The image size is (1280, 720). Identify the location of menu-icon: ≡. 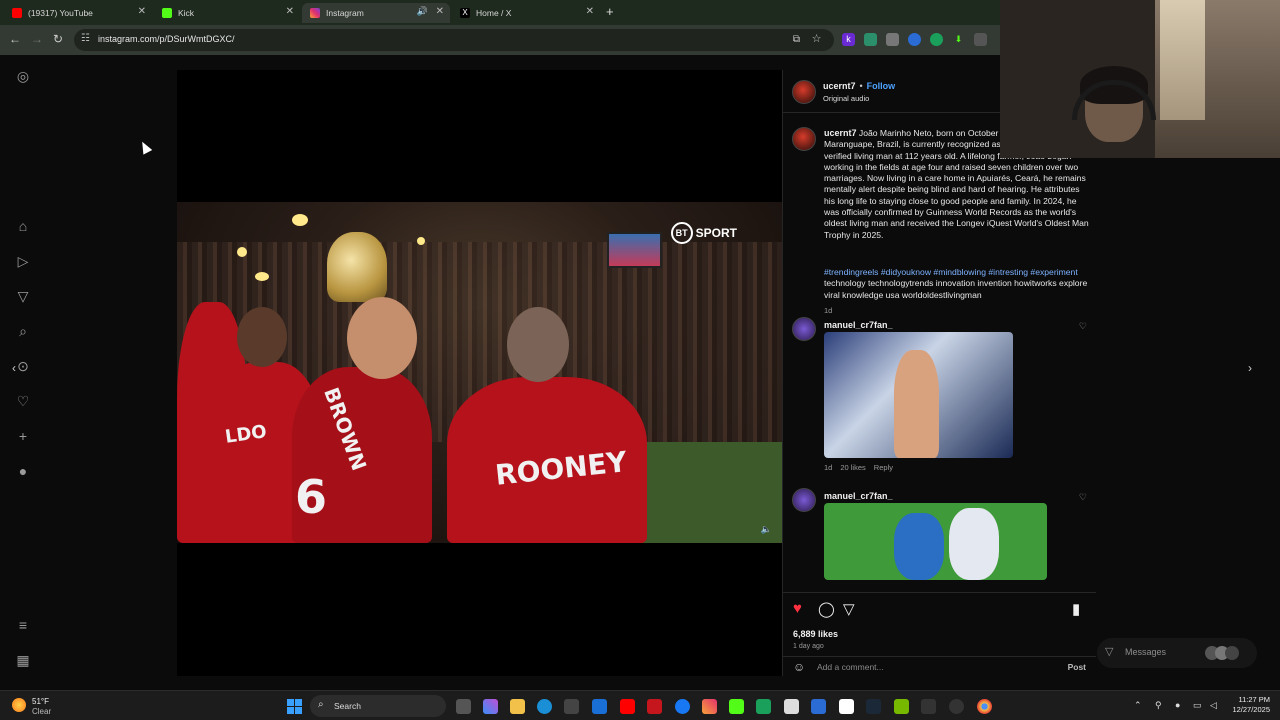
(23, 625).